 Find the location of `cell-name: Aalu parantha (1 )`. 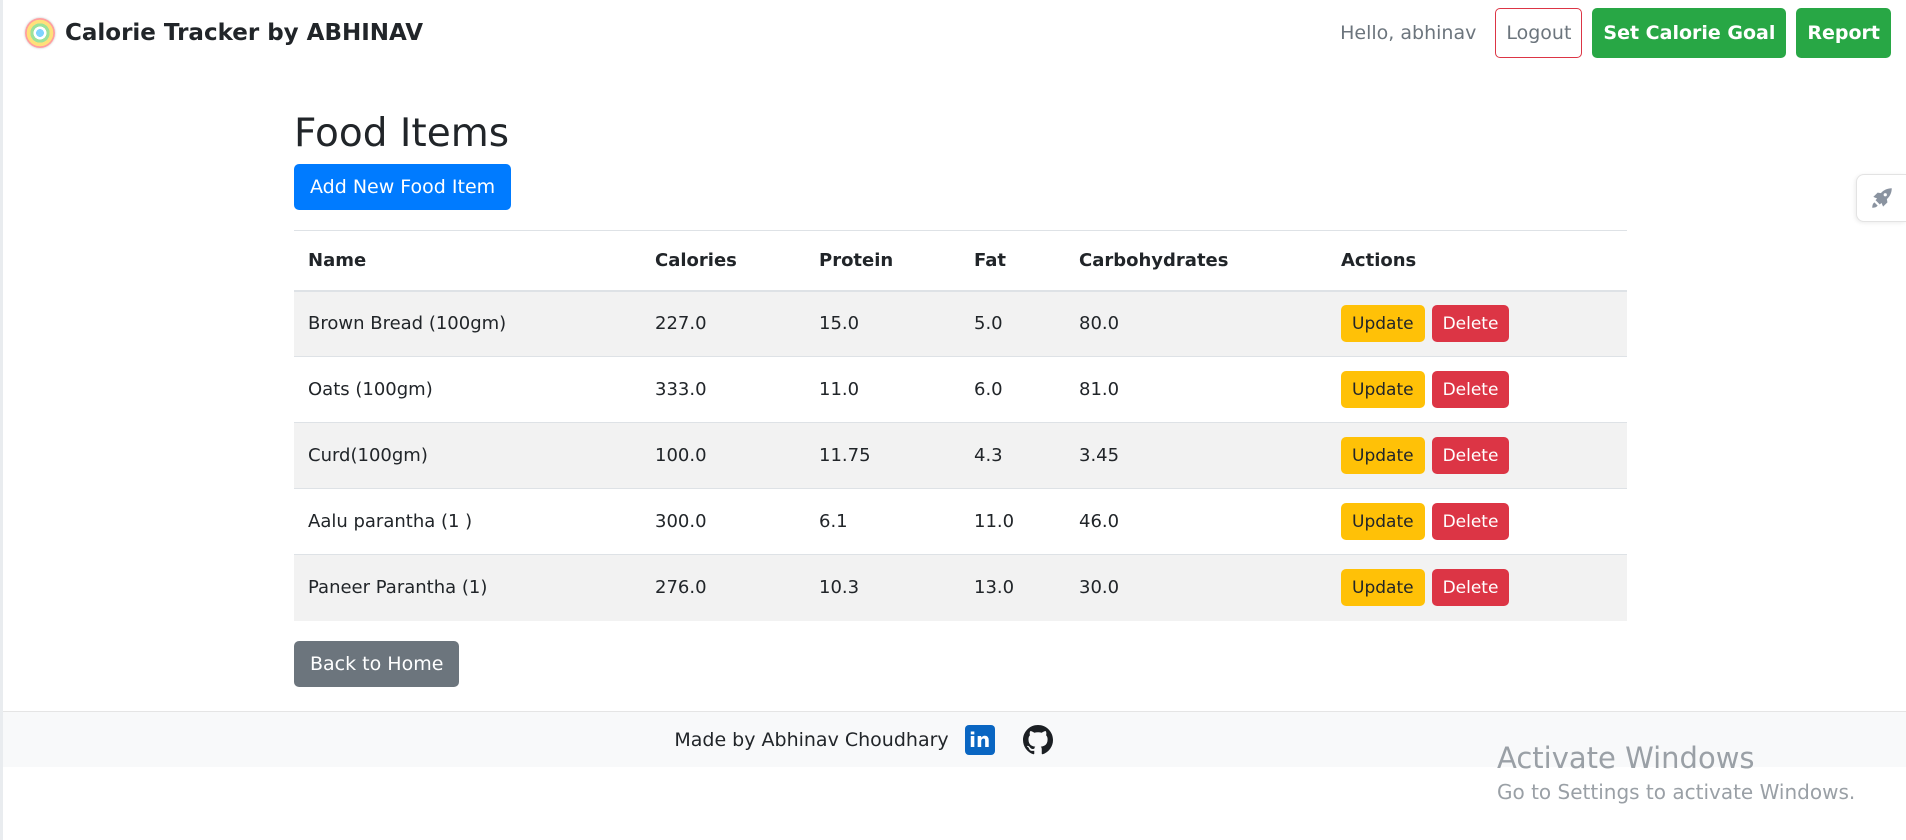

cell-name: Aalu parantha (1 ) is located at coordinates (467, 521).